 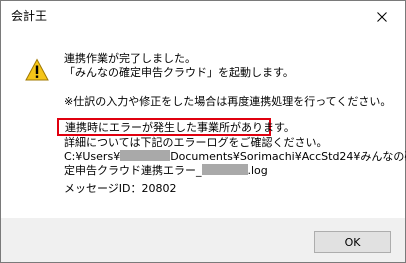 I want to click on log-path-prefix: C:¥Users¥, so click(x=92, y=156).